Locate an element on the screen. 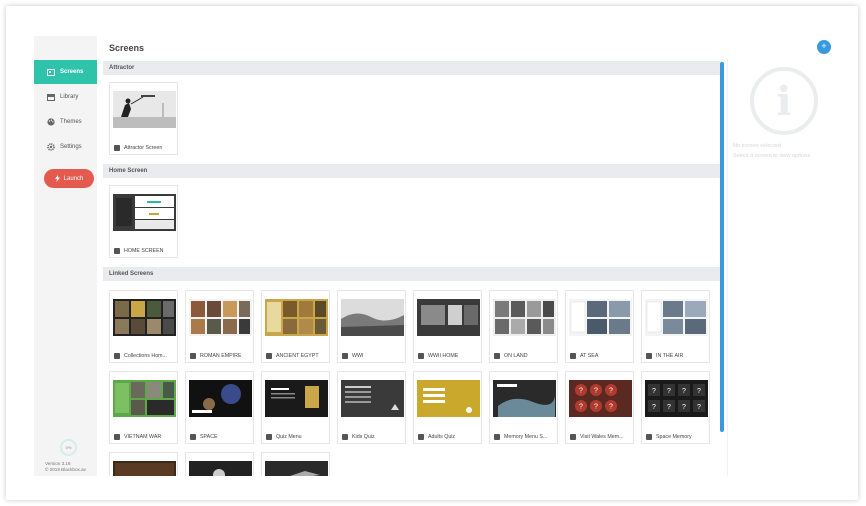  sidebar-item-screens: Screens is located at coordinates (65, 72).